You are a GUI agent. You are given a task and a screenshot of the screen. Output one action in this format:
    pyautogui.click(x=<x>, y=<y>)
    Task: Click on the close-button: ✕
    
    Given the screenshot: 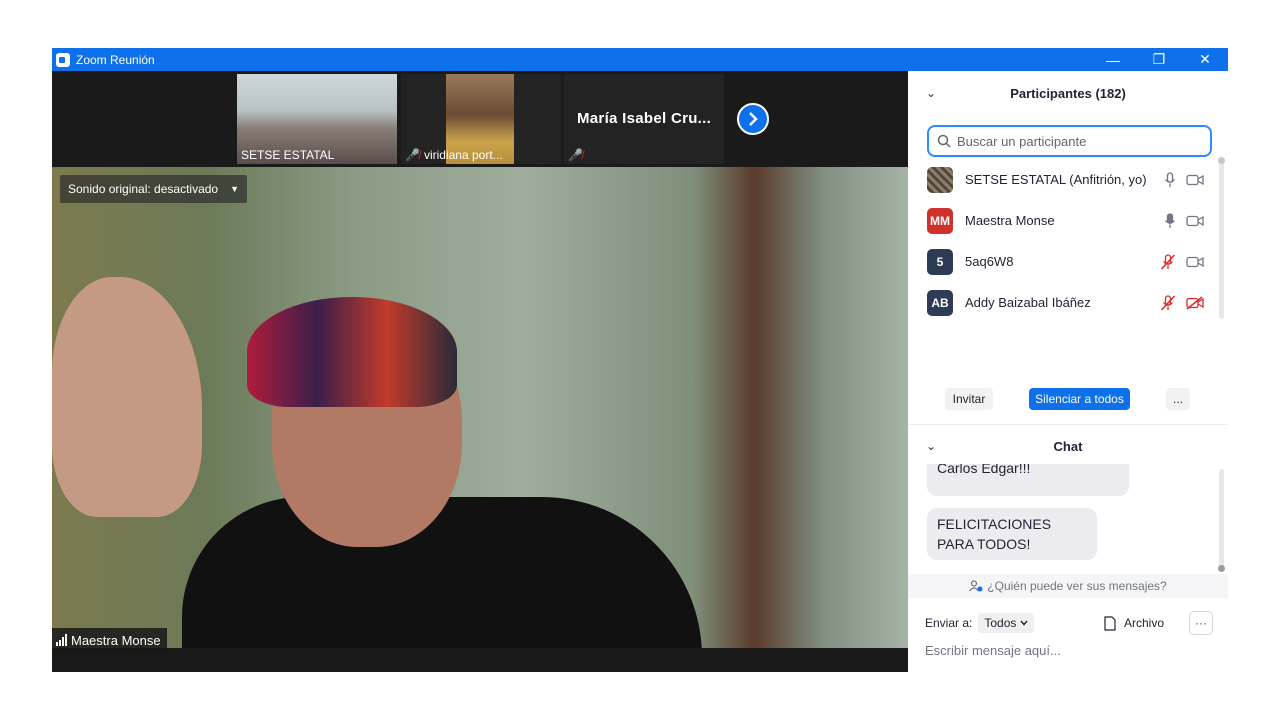 What is the action you would take?
    pyautogui.click(x=1205, y=59)
    